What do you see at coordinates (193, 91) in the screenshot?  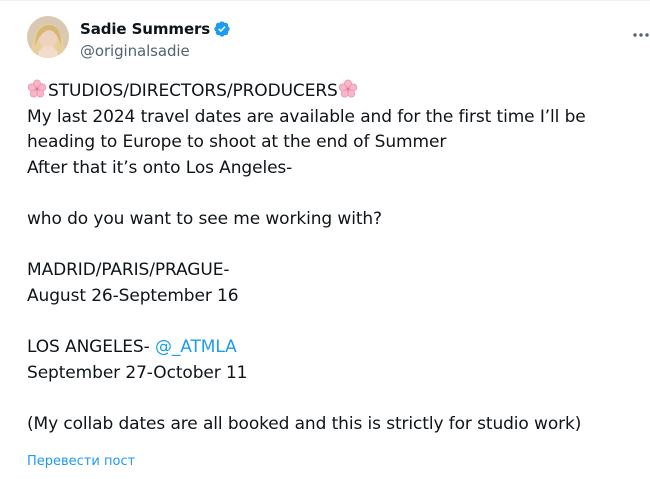 I see `tweet-heading-text: STUDIOS/DIRECTORS/PRODUCERS` at bounding box center [193, 91].